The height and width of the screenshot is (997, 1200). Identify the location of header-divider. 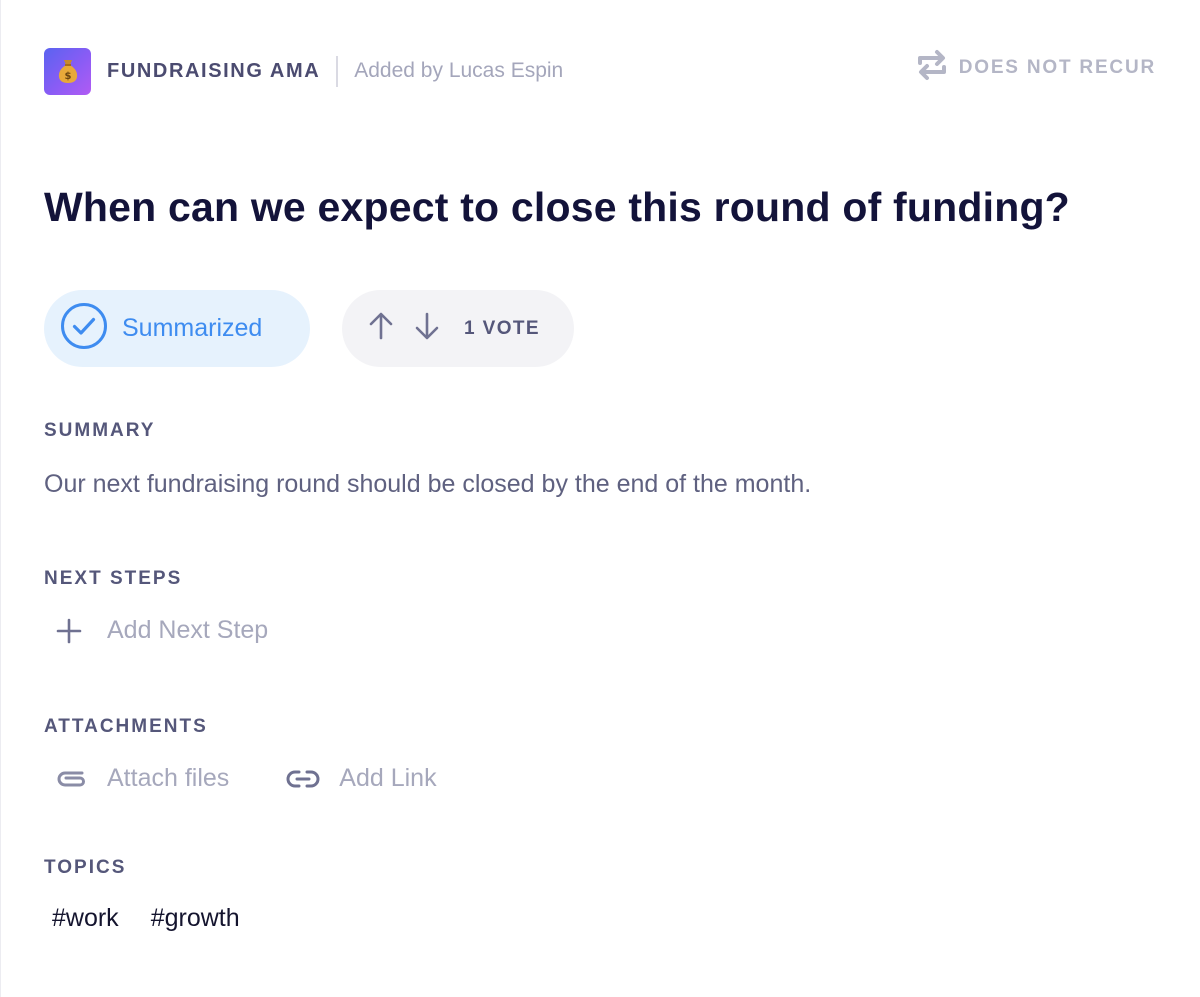
(337, 71).